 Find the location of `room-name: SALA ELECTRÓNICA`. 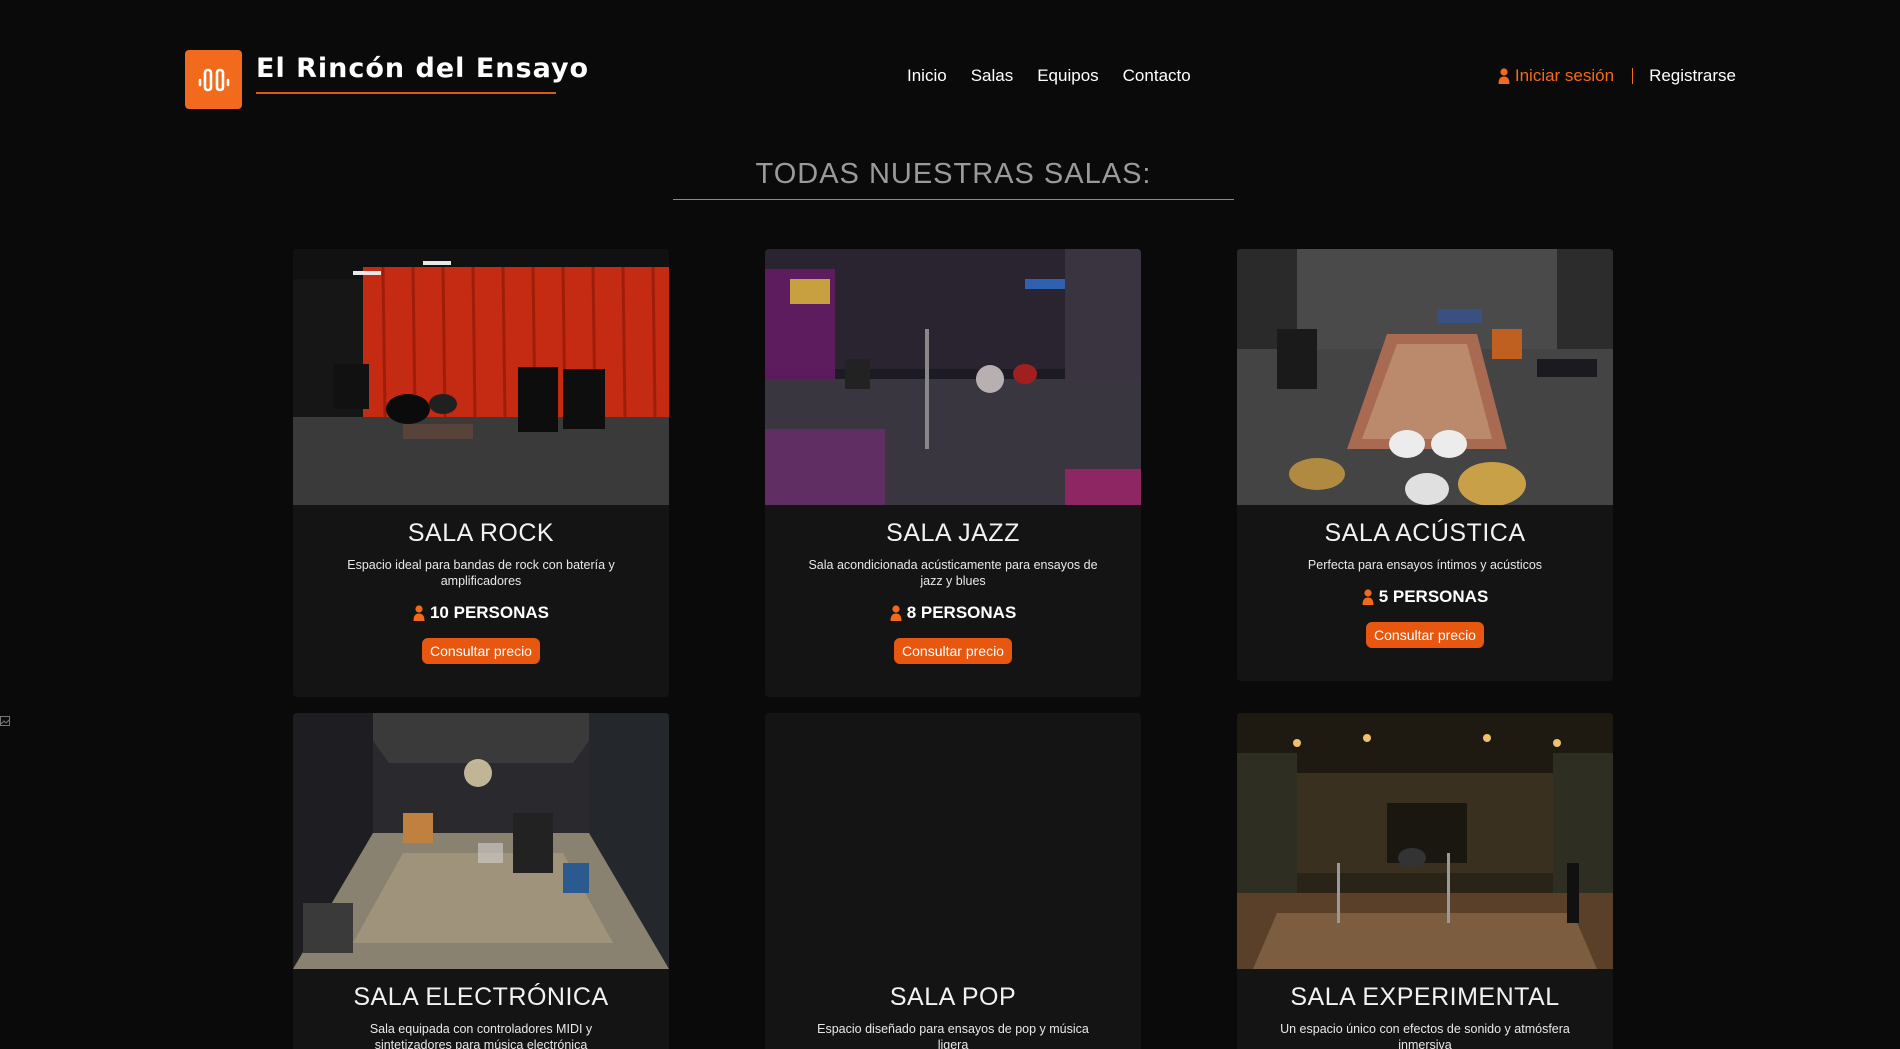

room-name: SALA ELECTRÓNICA is located at coordinates (481, 997).